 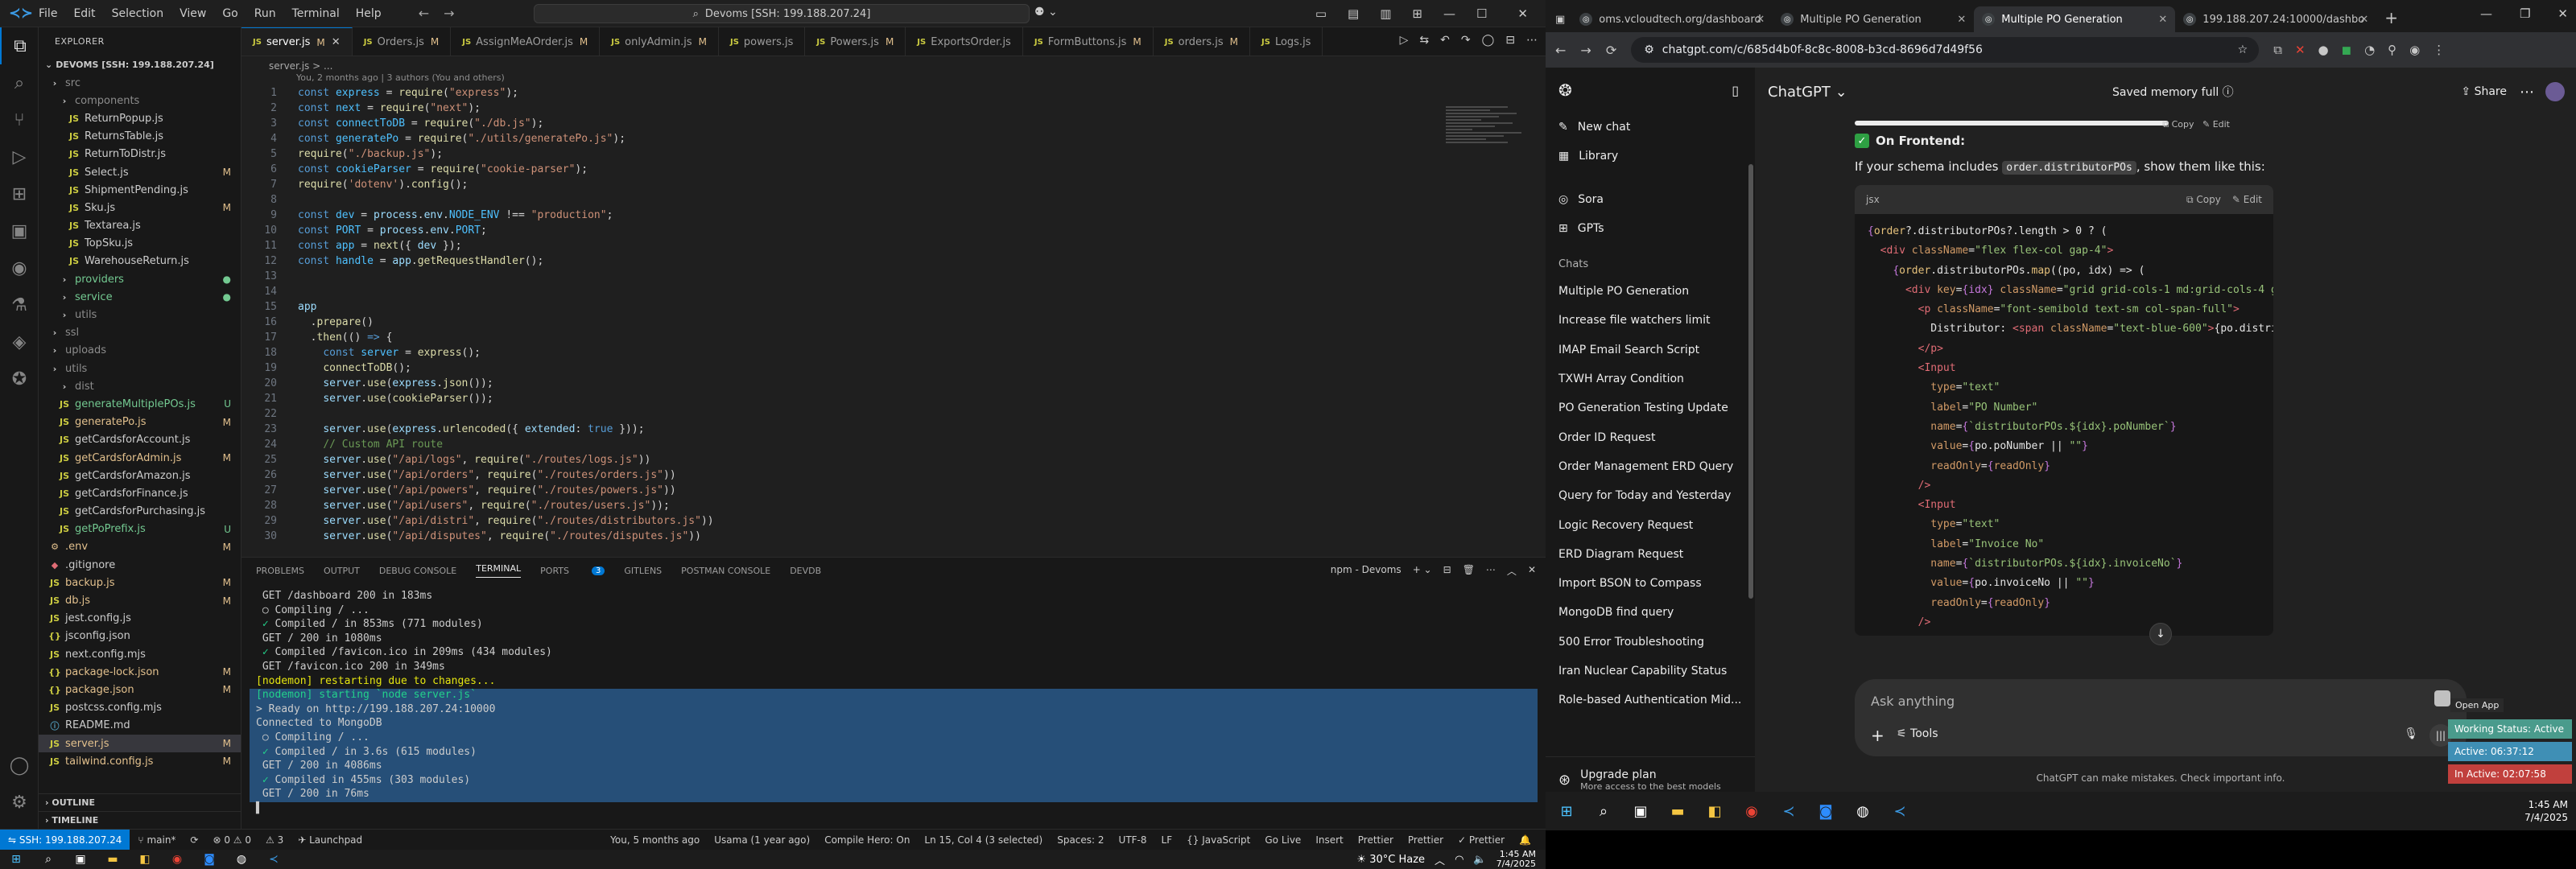 What do you see at coordinates (140, 636) in the screenshot?
I see `tree-file: {} jsconfig.json` at bounding box center [140, 636].